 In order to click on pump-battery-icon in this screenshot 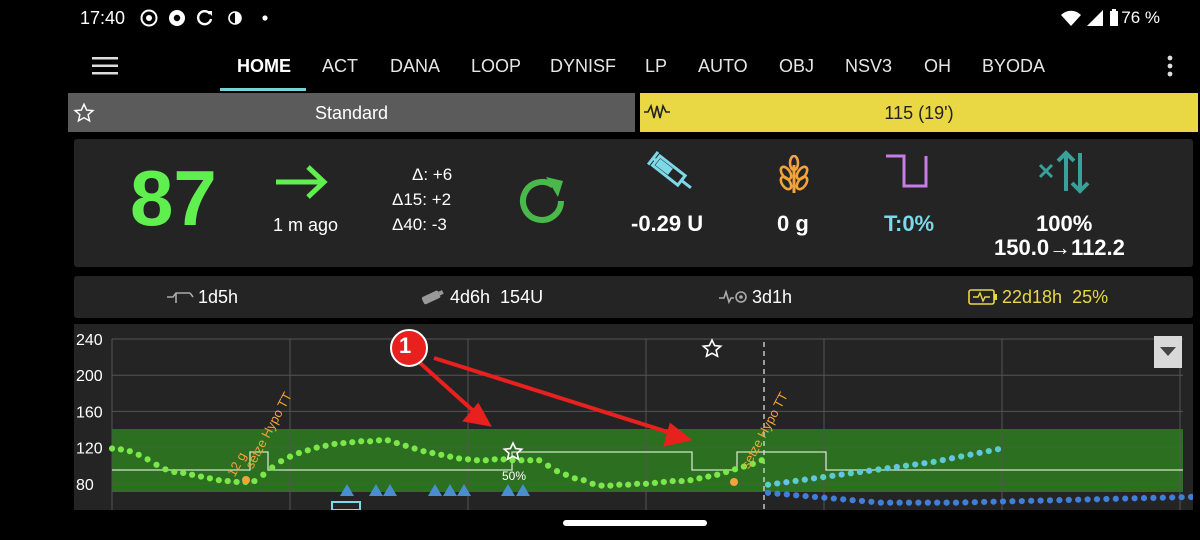, I will do `click(982, 297)`.